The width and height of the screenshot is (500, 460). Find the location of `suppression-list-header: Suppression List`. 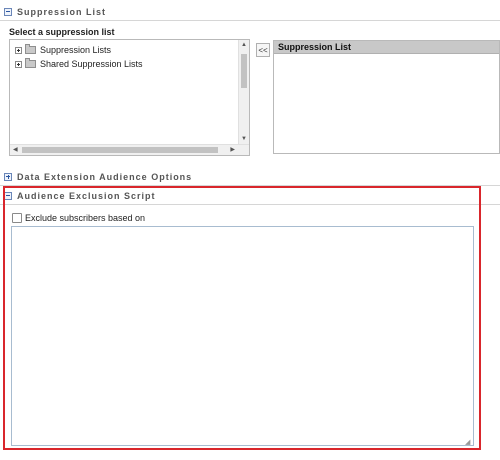

suppression-list-header: Suppression List is located at coordinates (386, 47).